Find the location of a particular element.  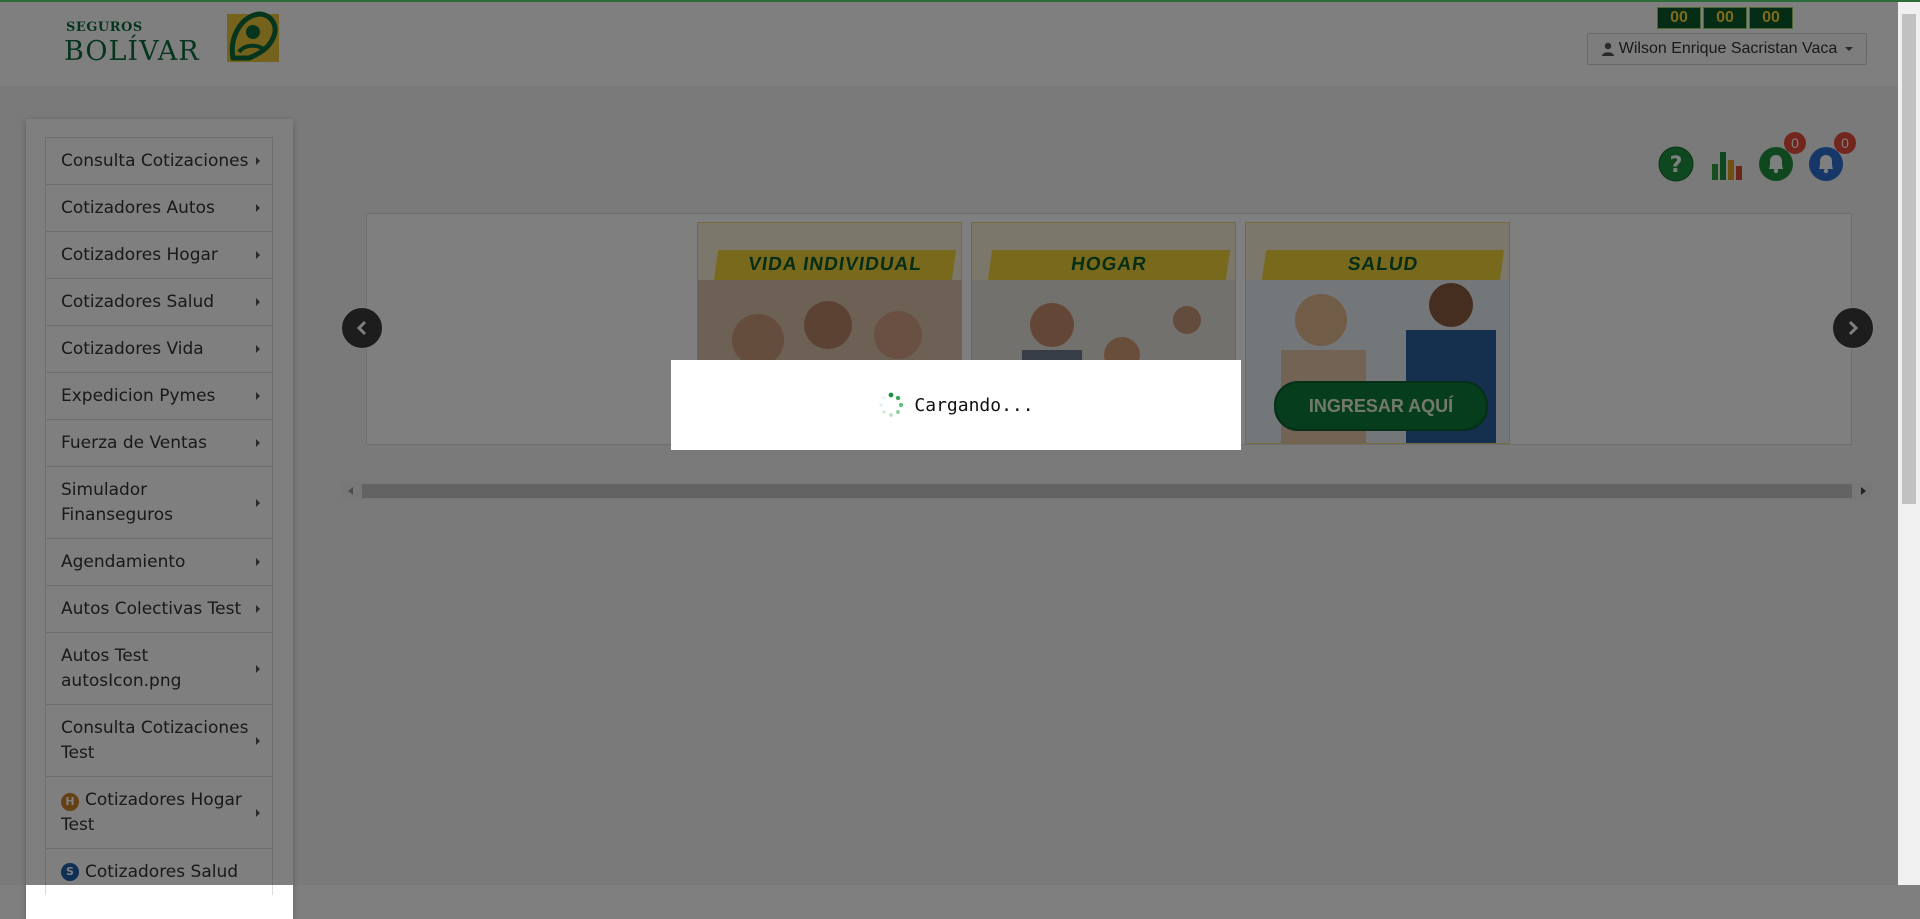

vertical-scrollbar is located at coordinates (1909, 442).